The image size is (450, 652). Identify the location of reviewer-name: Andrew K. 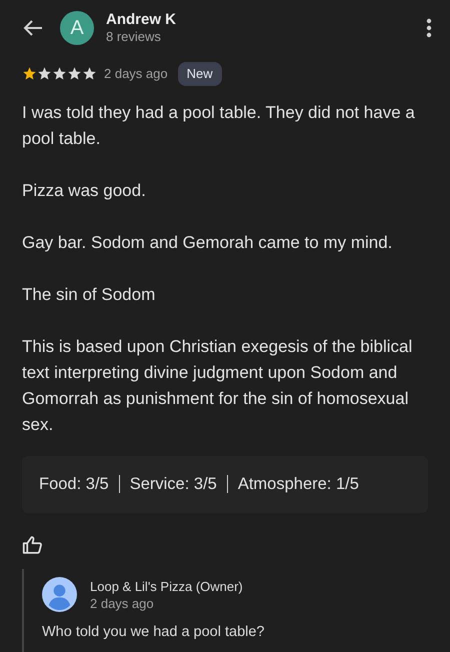
(142, 20).